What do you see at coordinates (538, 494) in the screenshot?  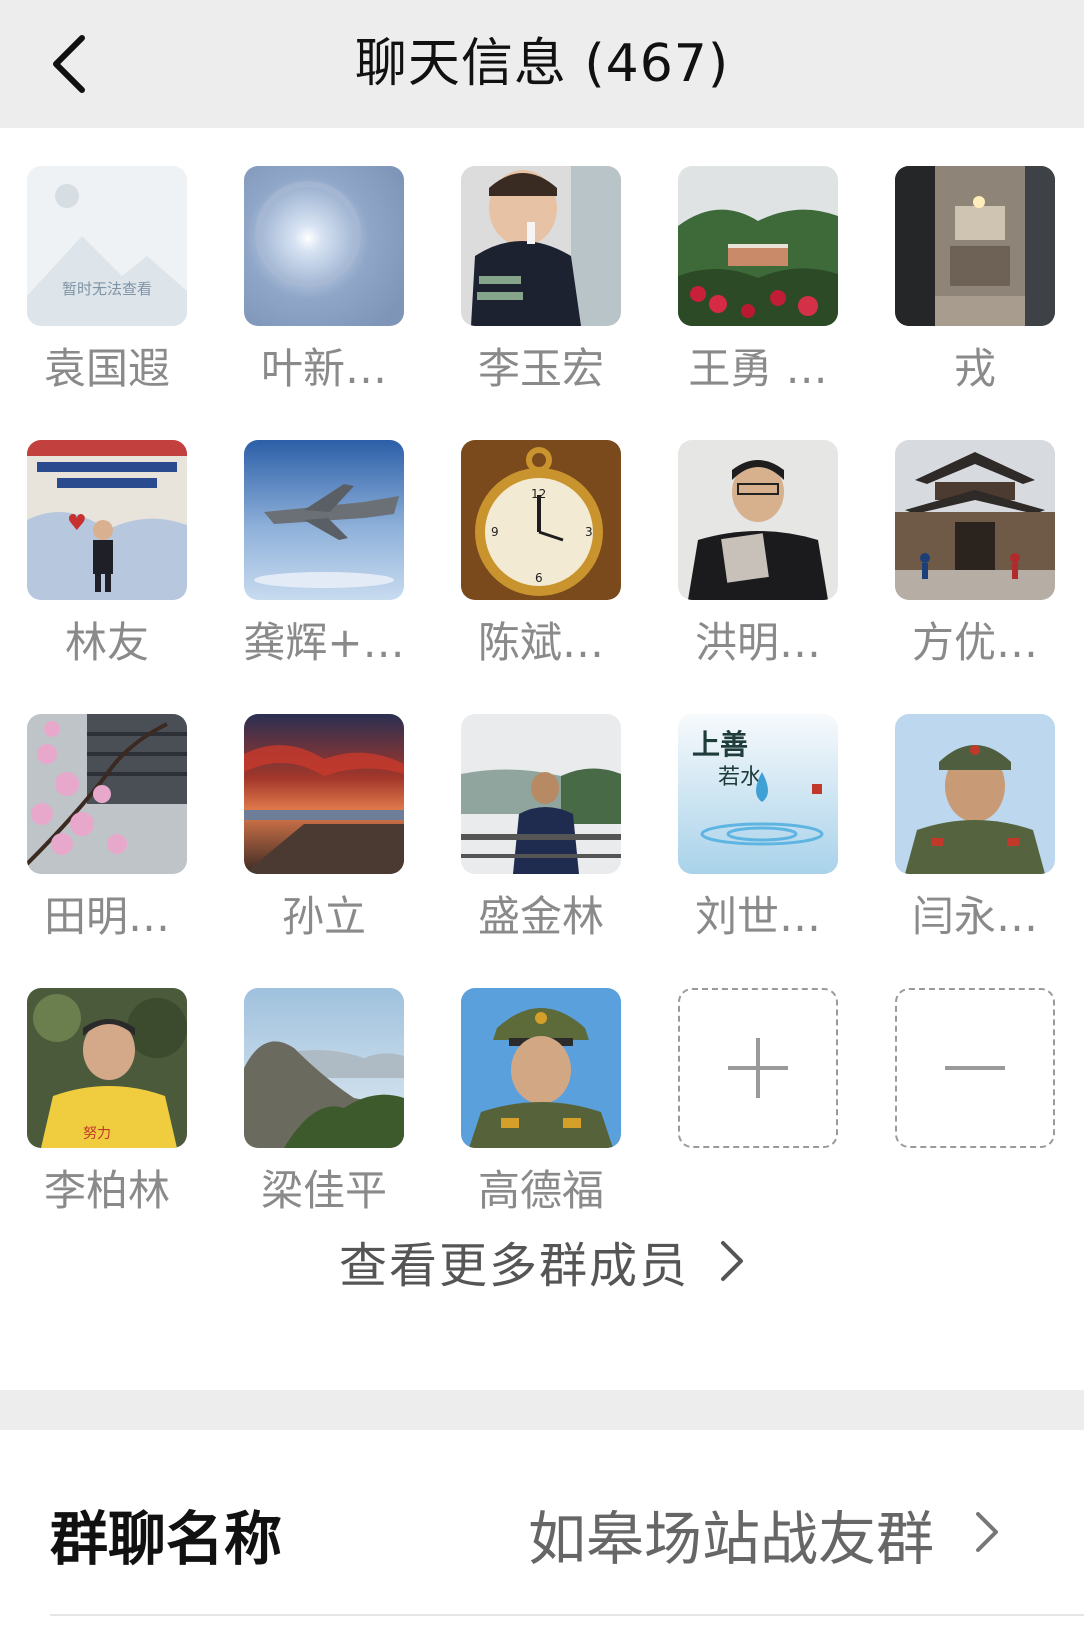 I see `svg-text: 12` at bounding box center [538, 494].